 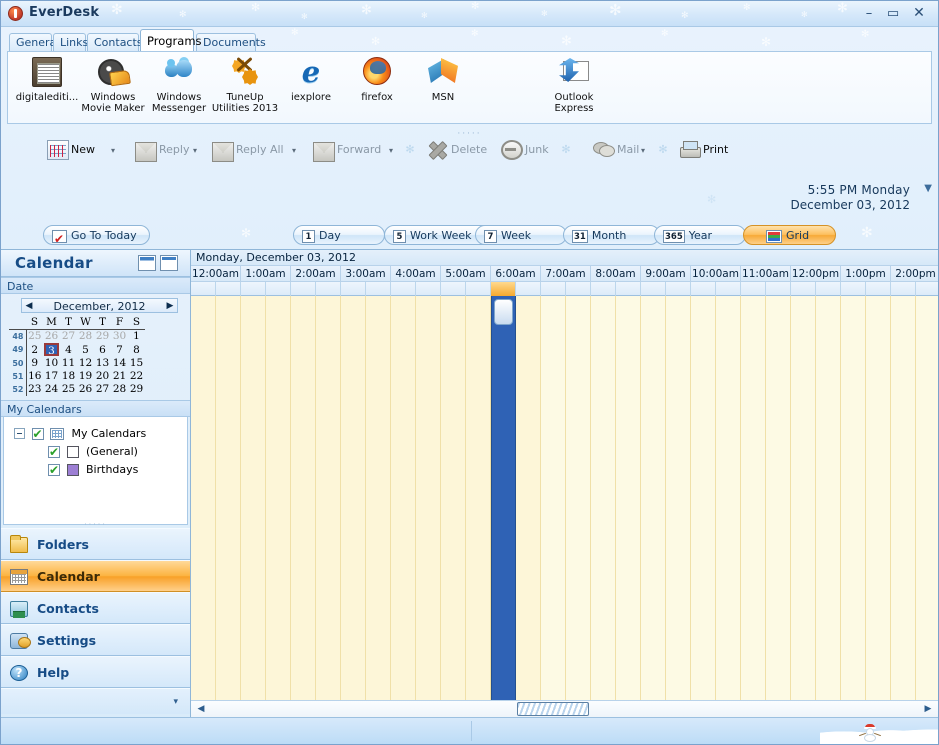 What do you see at coordinates (893, 13) in the screenshot?
I see `maximize-button: ▭` at bounding box center [893, 13].